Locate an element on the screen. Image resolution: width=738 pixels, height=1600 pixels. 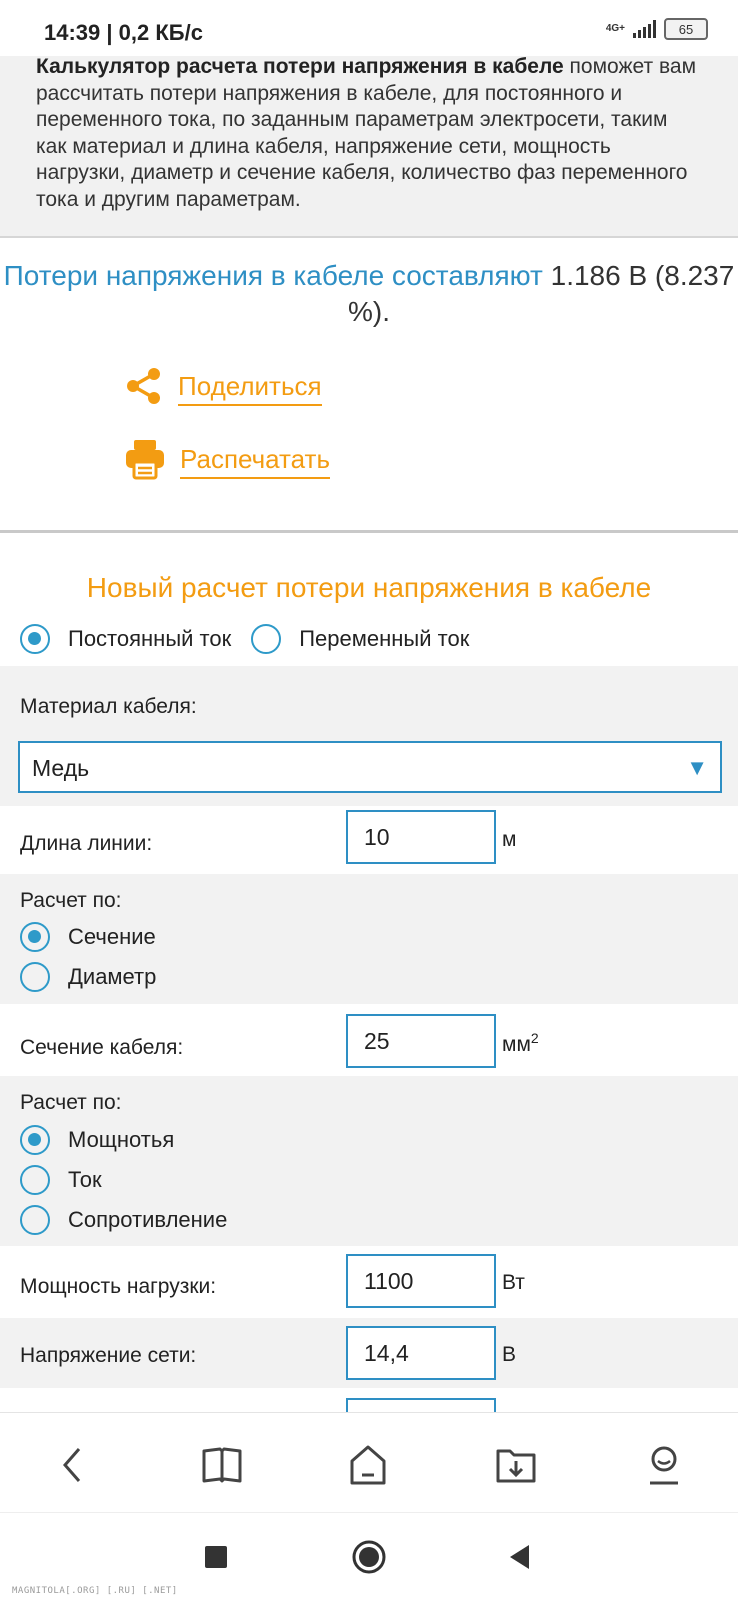
section-unit: мм2 is located at coordinates (520, 1043).